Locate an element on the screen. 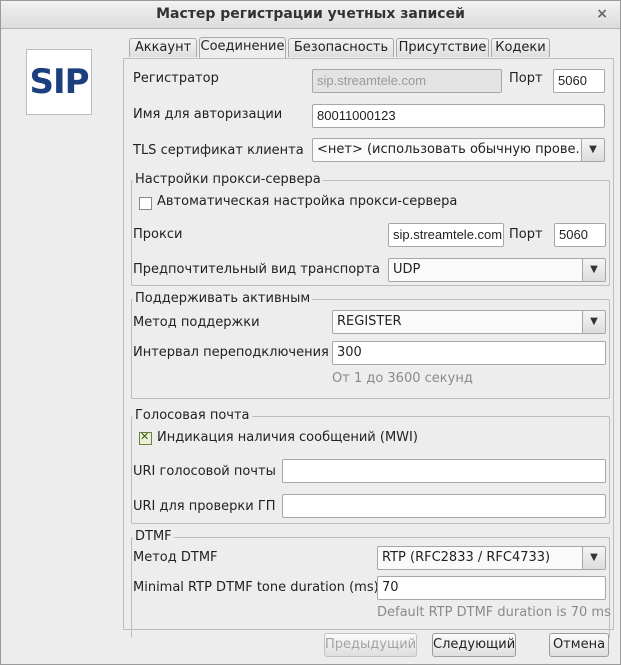 Image resolution: width=621 pixels, height=665 pixels. tls-cert-label: TLS сертификат клиента is located at coordinates (218, 150).